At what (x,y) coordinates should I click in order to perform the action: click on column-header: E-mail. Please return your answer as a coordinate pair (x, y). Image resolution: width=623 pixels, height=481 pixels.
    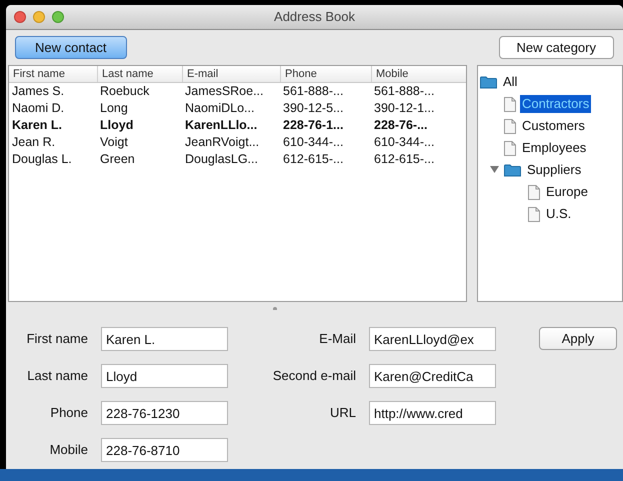
    Looking at the image, I should click on (231, 74).